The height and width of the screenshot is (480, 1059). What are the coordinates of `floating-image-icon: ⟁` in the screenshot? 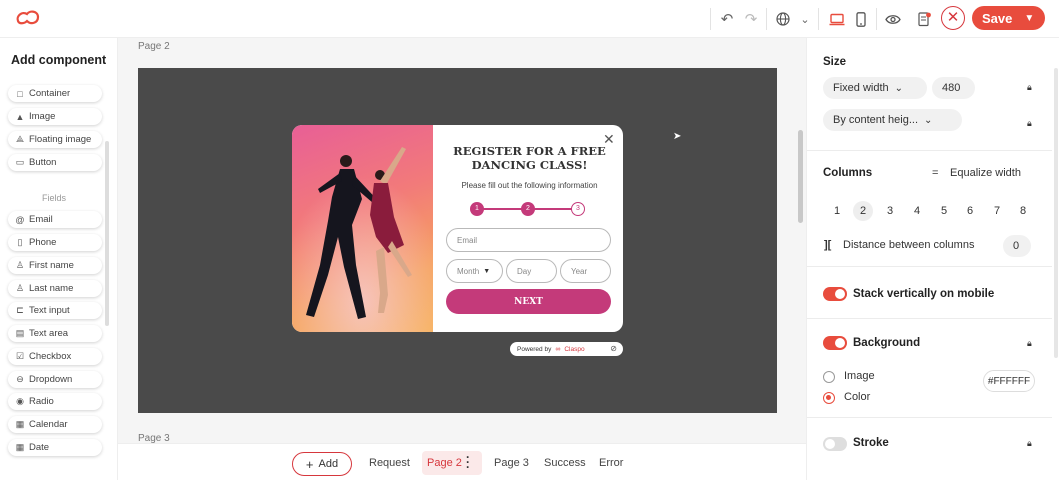 It's located at (20, 139).